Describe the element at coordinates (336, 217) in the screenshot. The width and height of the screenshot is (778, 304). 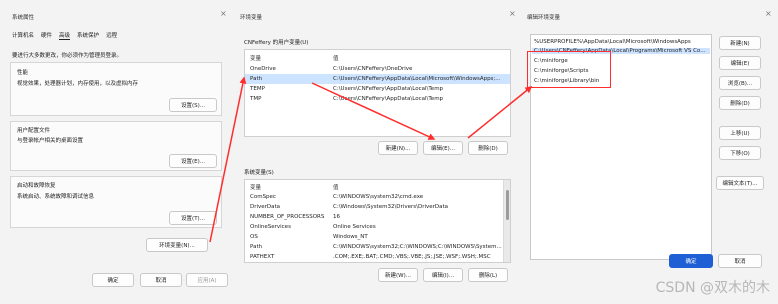
I see `variable-value: 16` at that location.